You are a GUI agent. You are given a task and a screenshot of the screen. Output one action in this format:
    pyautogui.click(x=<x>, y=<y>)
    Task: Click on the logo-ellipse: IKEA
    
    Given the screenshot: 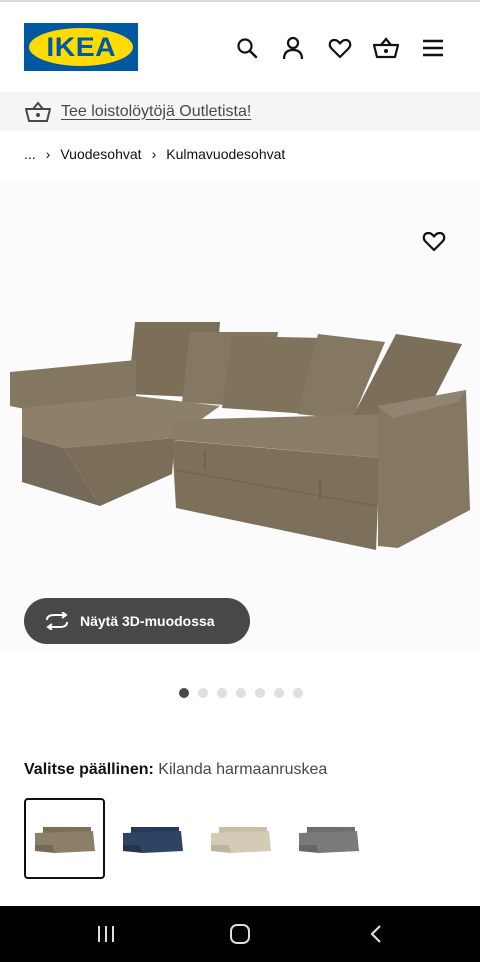 What is the action you would take?
    pyautogui.click(x=81, y=47)
    